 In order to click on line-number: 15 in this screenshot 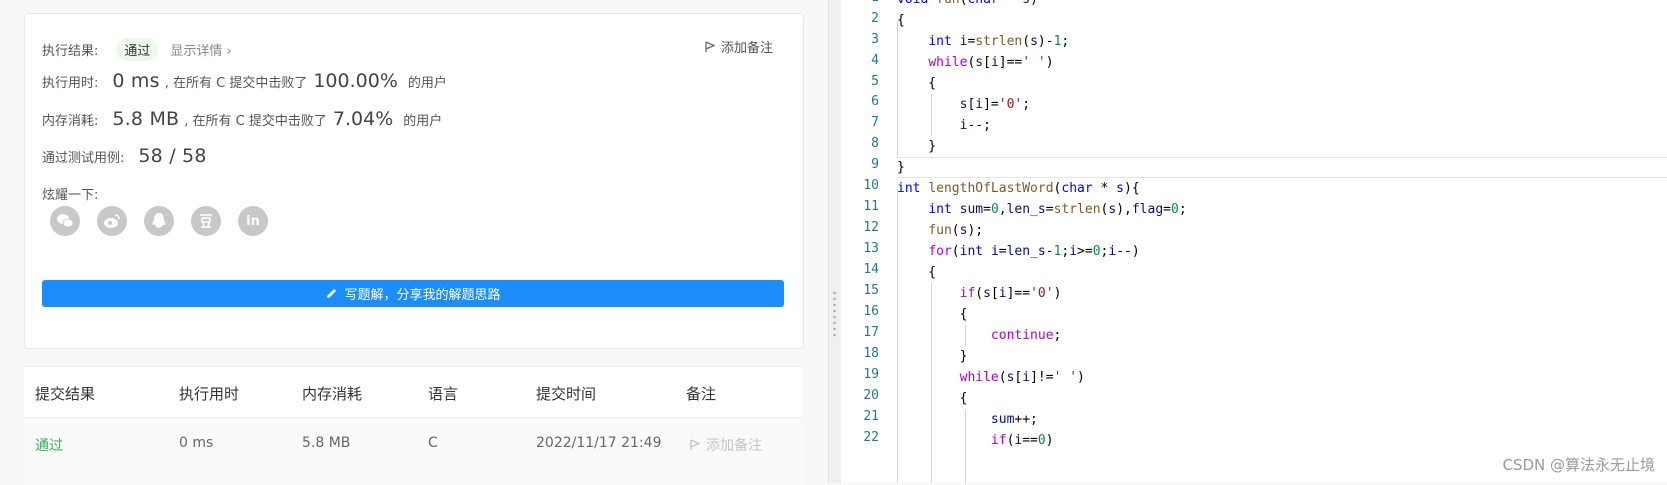, I will do `click(871, 290)`.